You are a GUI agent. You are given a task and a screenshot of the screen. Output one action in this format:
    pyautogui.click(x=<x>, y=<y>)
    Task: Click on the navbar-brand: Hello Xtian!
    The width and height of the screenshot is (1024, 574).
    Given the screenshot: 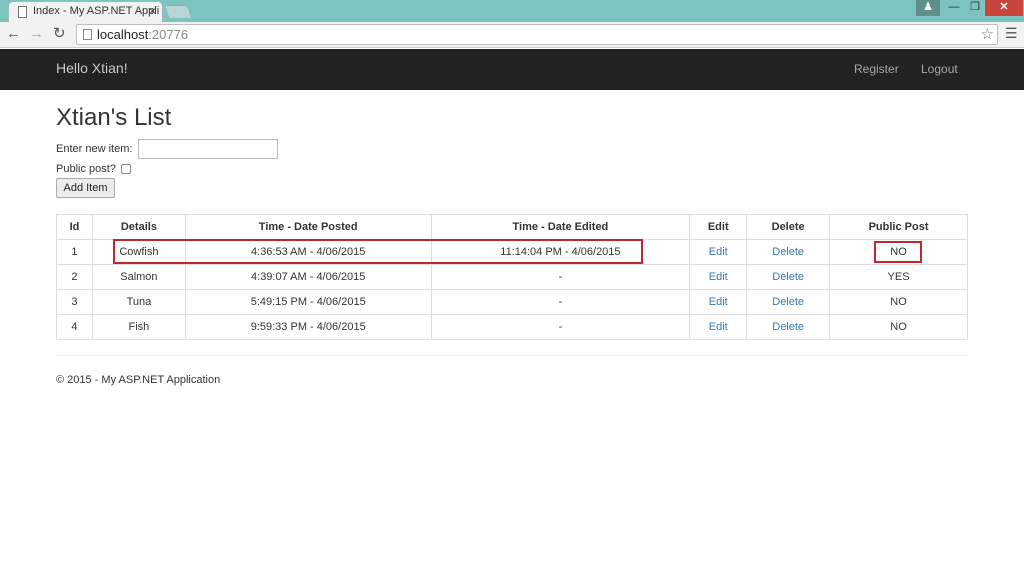 What is the action you would take?
    pyautogui.click(x=92, y=68)
    